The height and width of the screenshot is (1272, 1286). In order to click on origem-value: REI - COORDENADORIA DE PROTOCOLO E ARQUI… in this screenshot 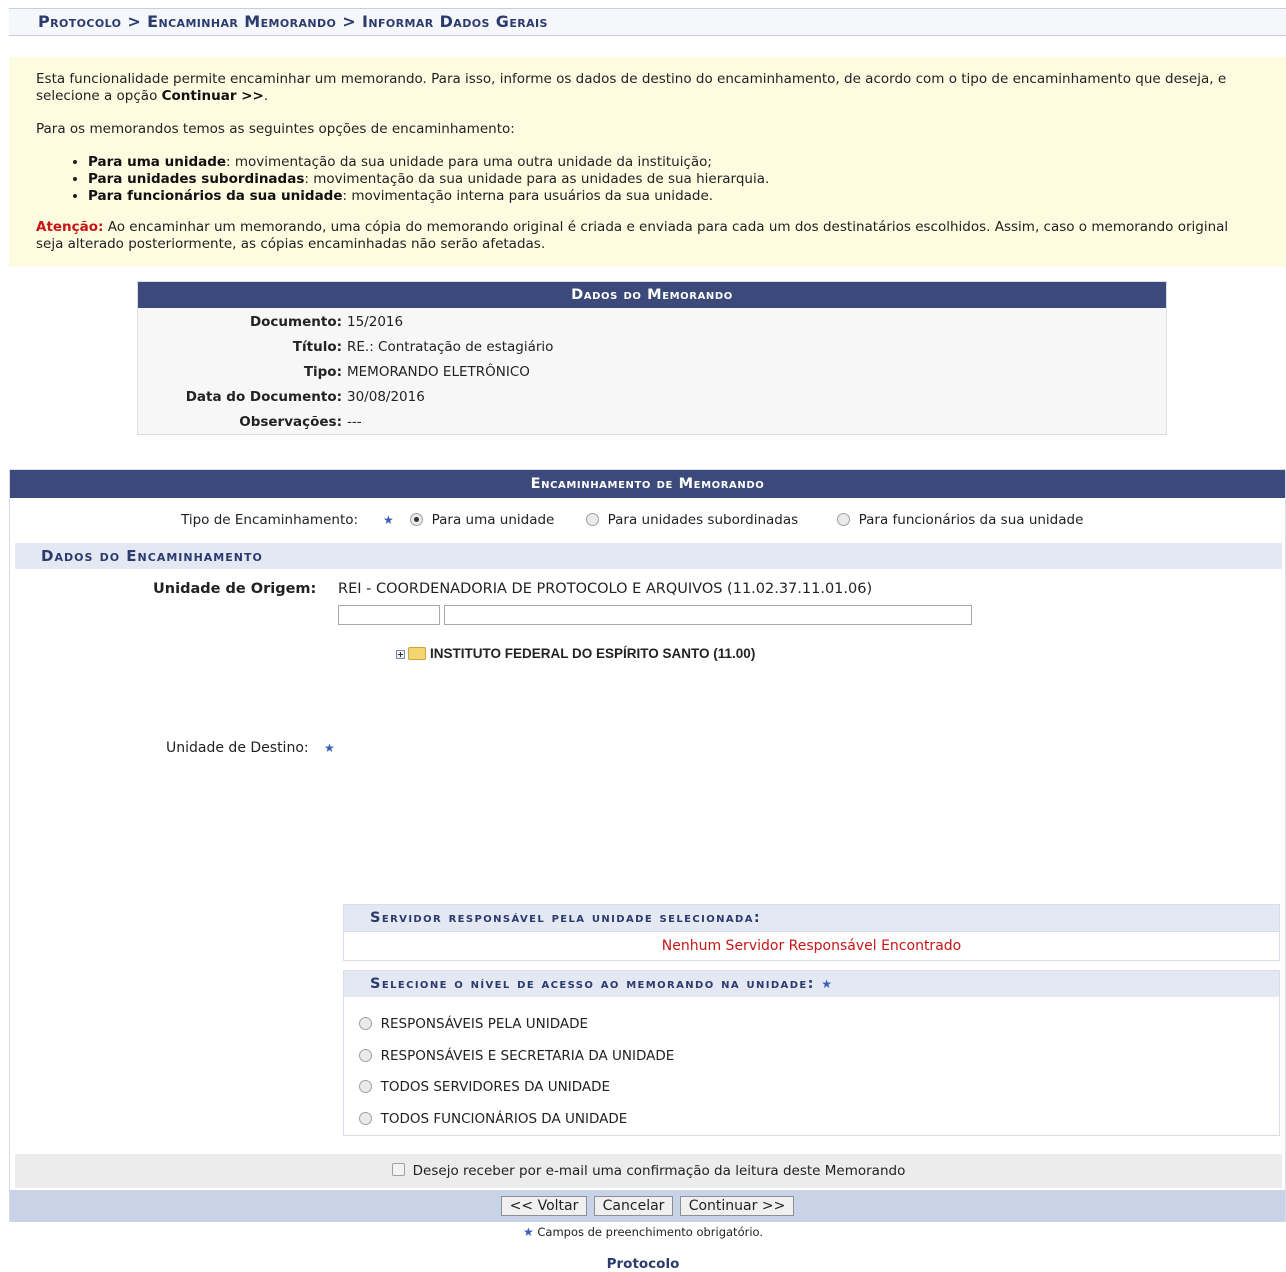, I will do `click(605, 589)`.